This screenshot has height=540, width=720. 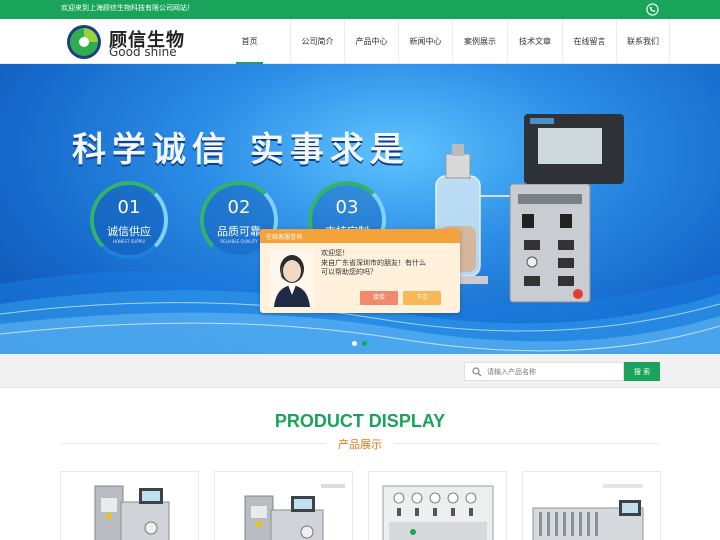 What do you see at coordinates (359, 343) in the screenshot?
I see `slider-dots` at bounding box center [359, 343].